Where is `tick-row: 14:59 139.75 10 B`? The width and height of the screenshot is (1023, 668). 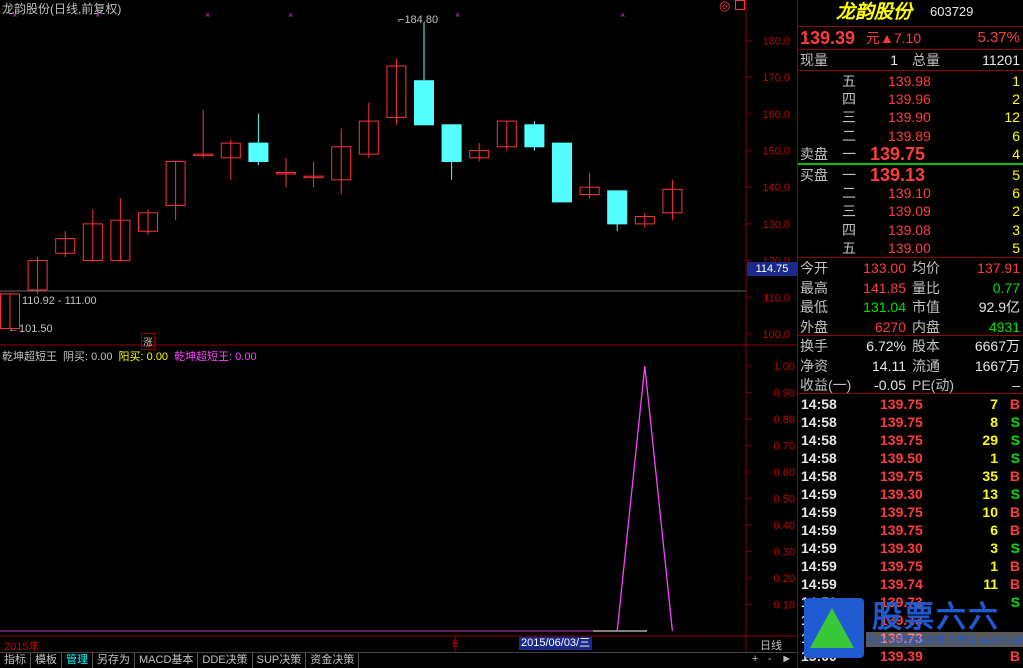 tick-row: 14:59 139.75 10 B is located at coordinates (910, 512).